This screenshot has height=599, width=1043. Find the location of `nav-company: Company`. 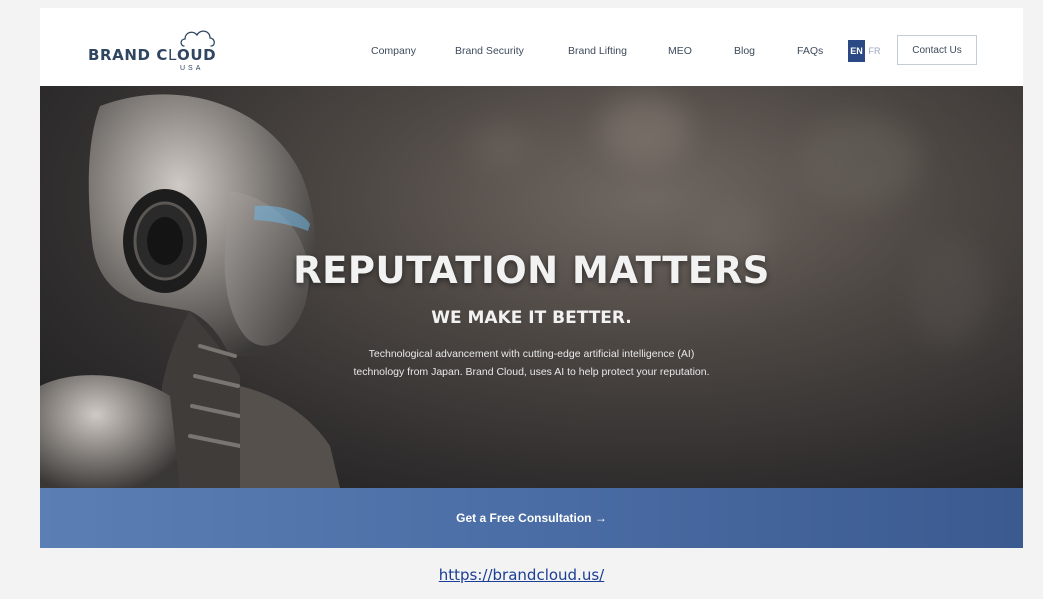

nav-company: Company is located at coordinates (393, 51).